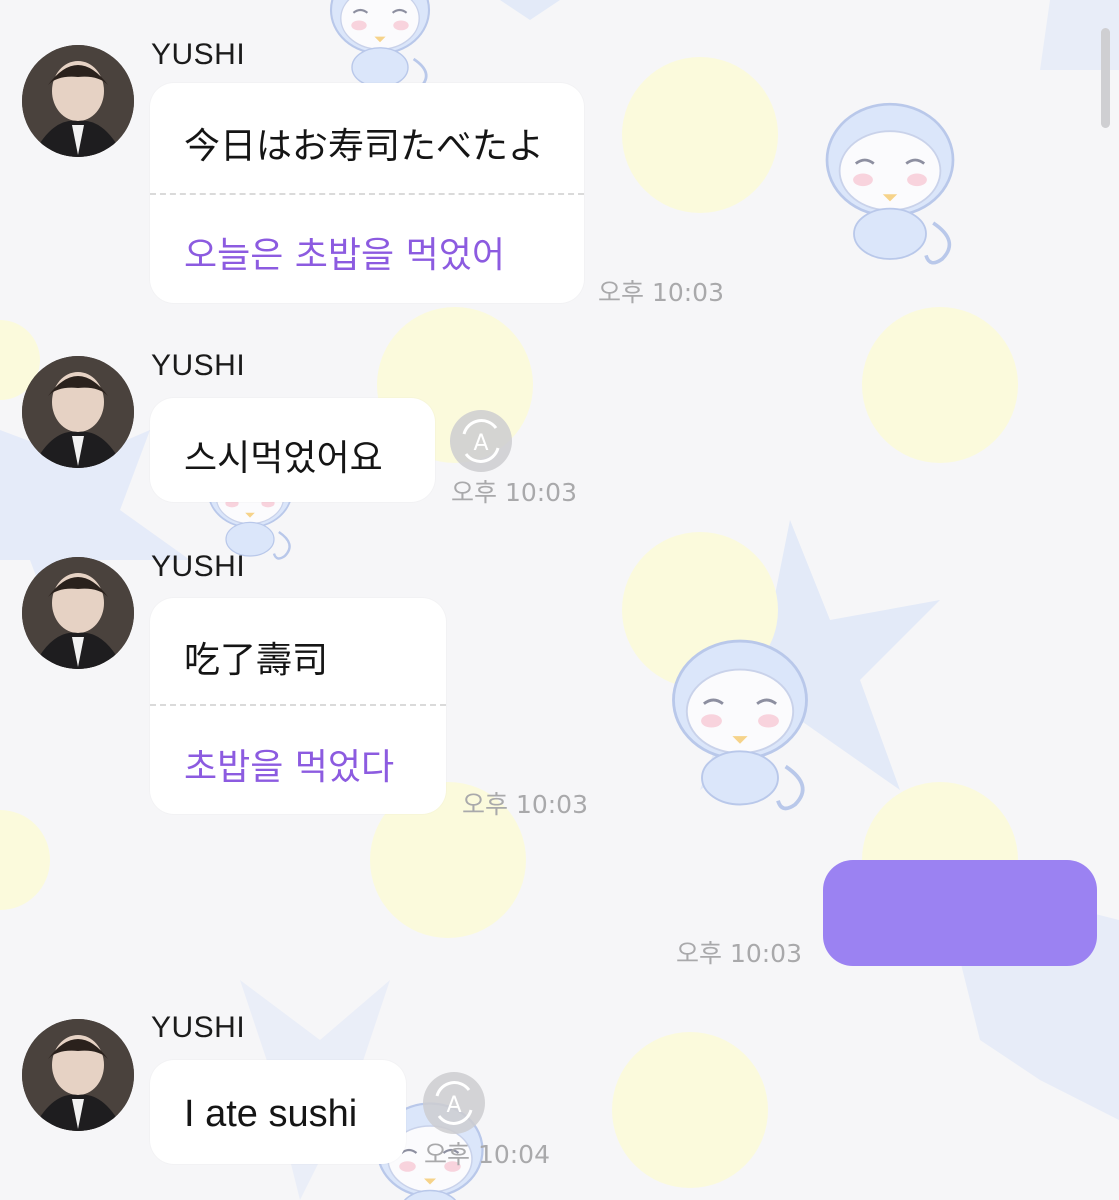 This screenshot has width=1119, height=1200. What do you see at coordinates (344, 255) in the screenshot?
I see `translated-text: 오늘은 초밥을 먹었어` at bounding box center [344, 255].